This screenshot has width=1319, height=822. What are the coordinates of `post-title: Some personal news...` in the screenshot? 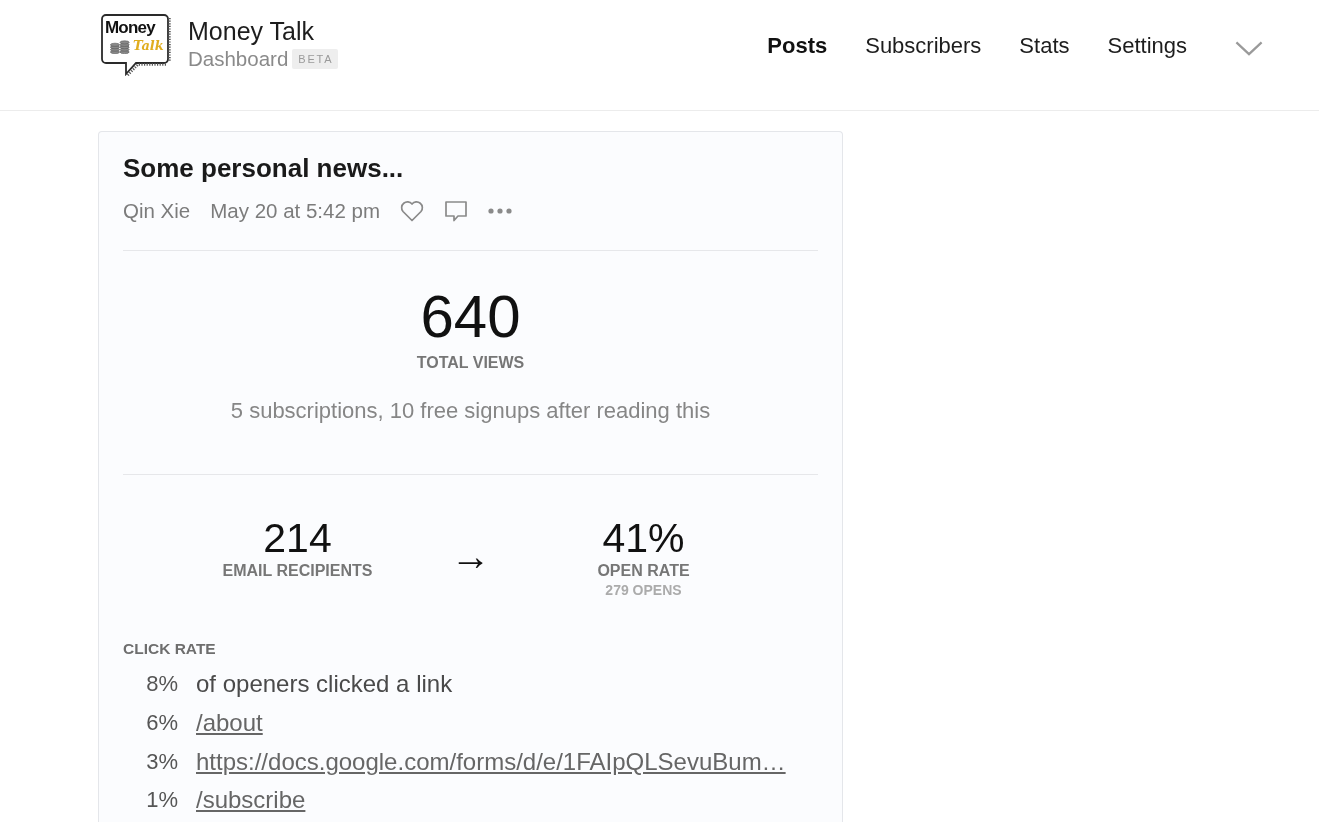 It's located at (264, 168).